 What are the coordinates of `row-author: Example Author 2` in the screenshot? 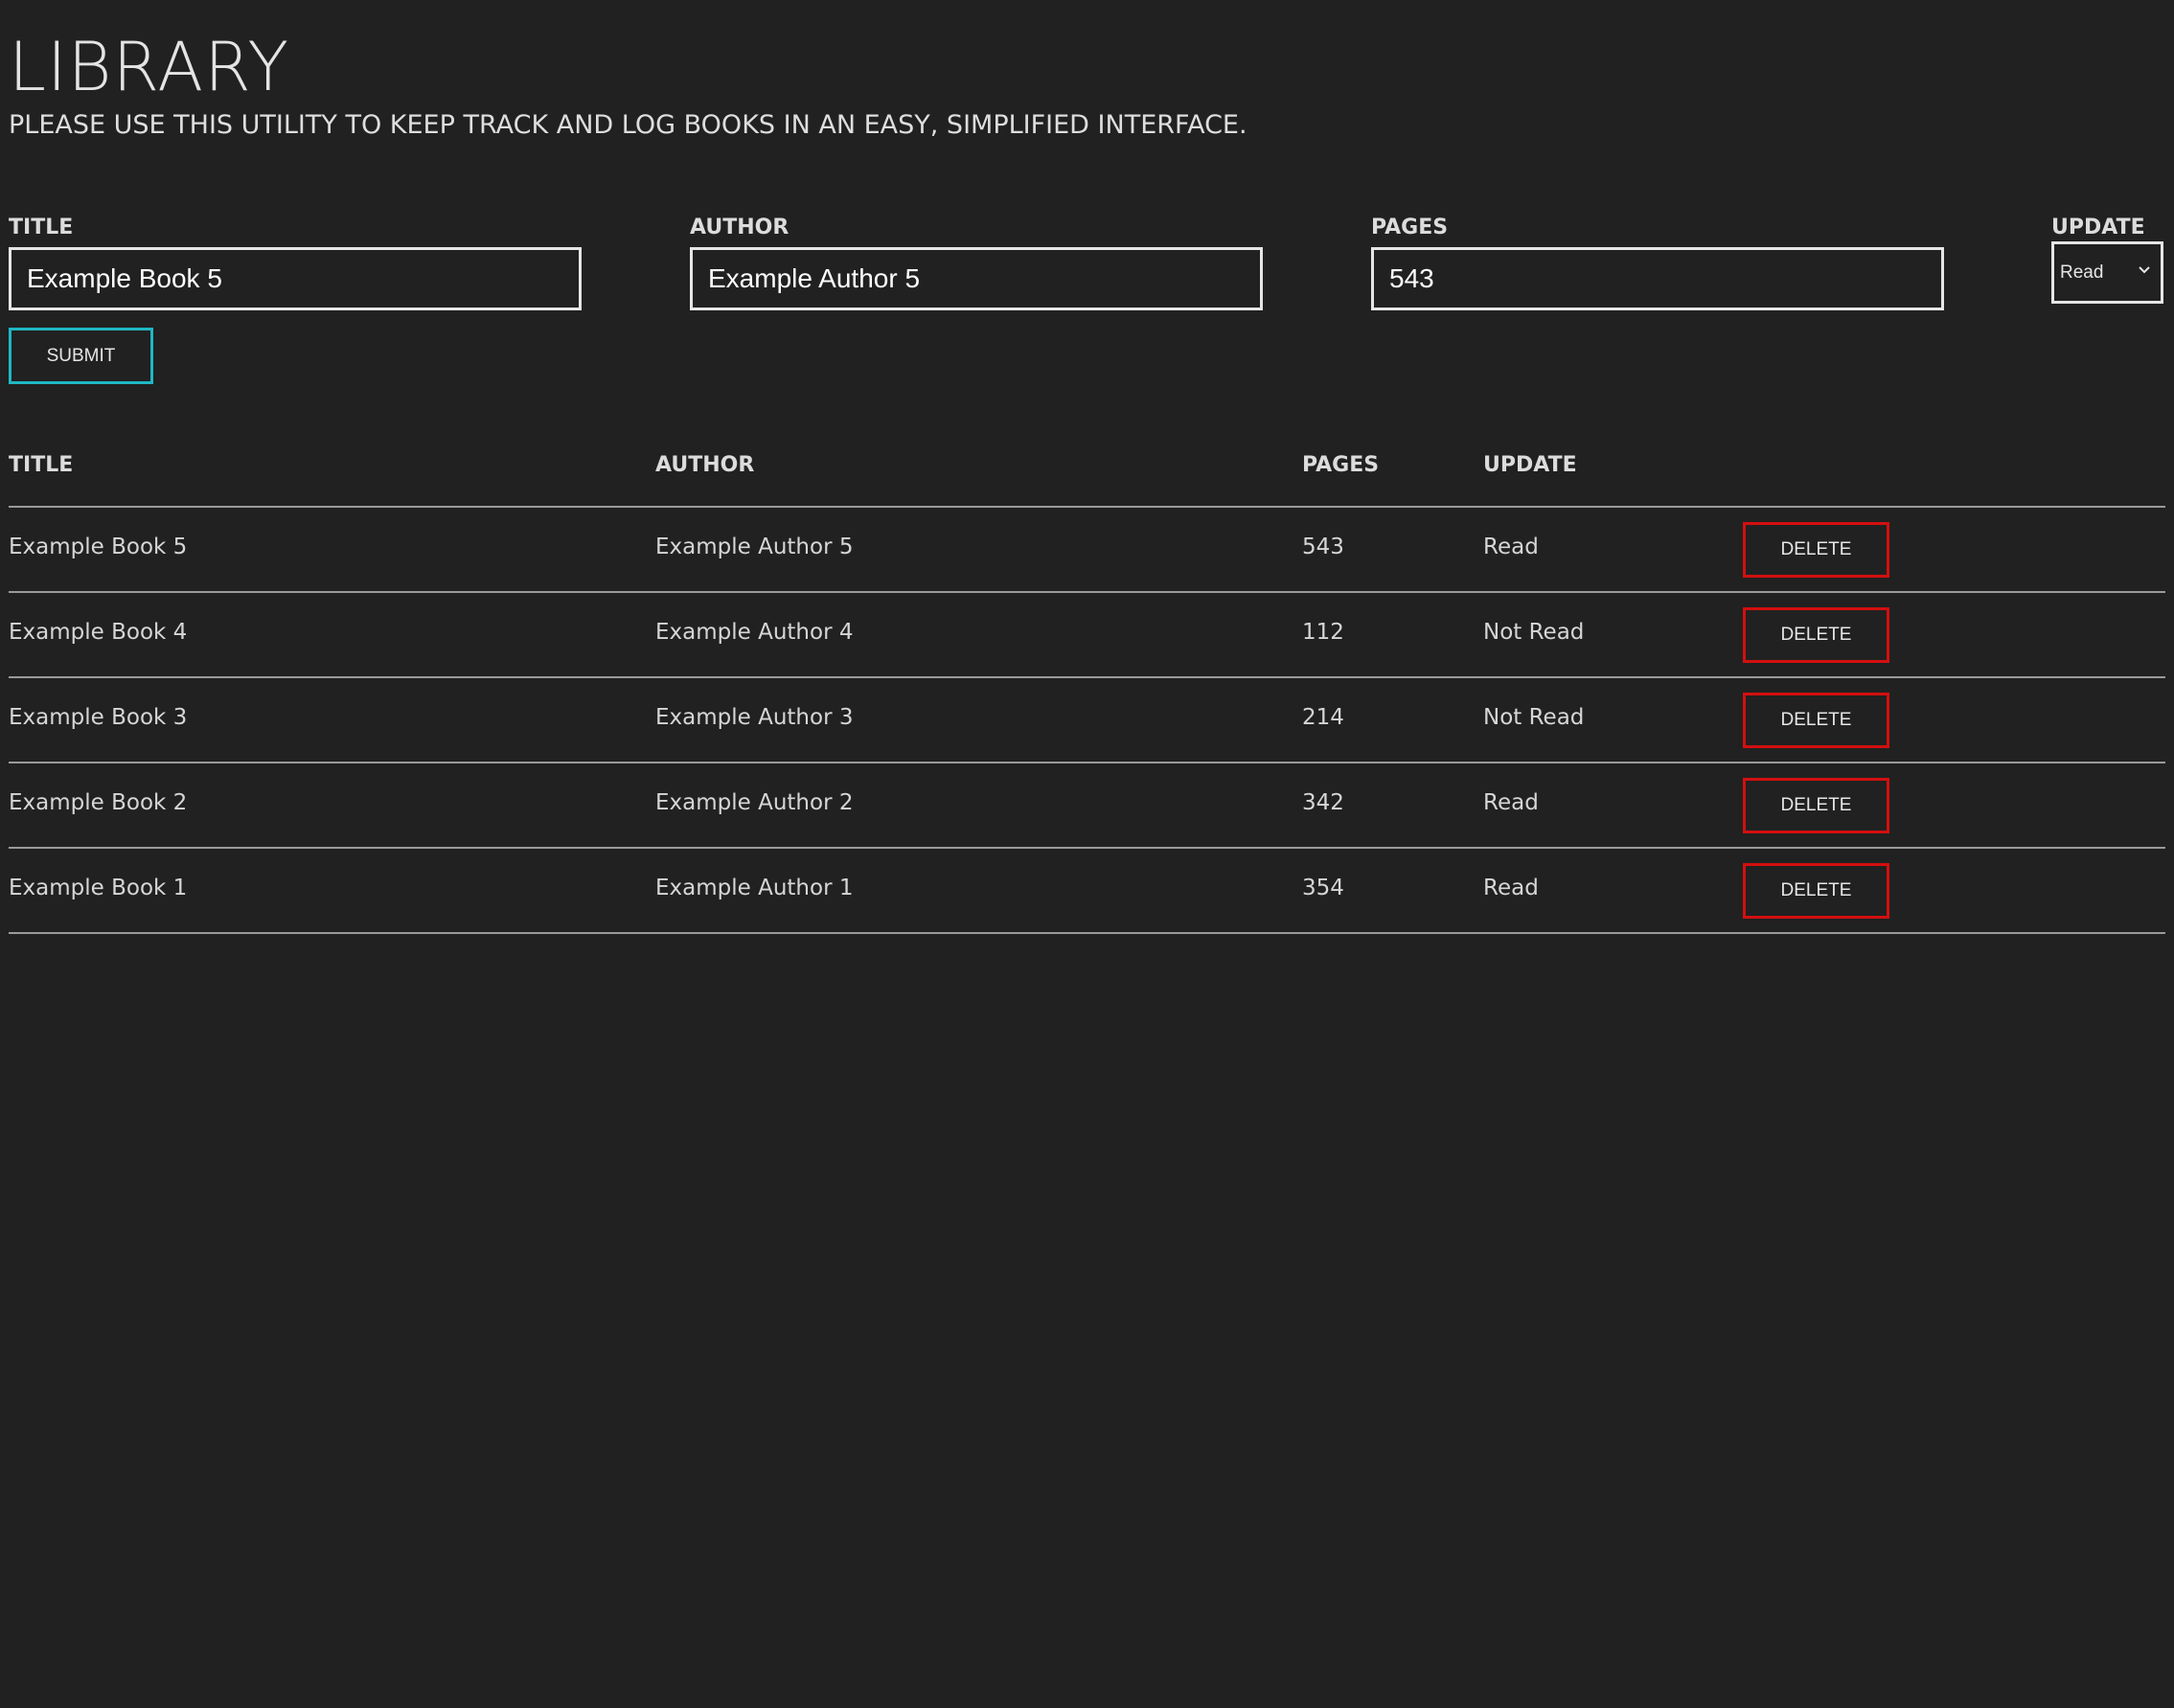 It's located at (754, 802).